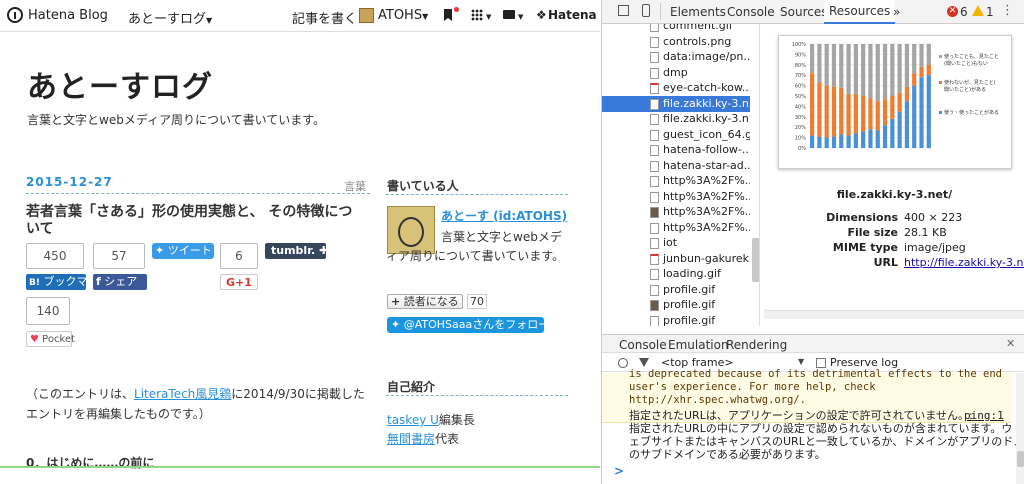 Image resolution: width=1024 pixels, height=484 pixels. I want to click on device-mode-icon, so click(646, 10).